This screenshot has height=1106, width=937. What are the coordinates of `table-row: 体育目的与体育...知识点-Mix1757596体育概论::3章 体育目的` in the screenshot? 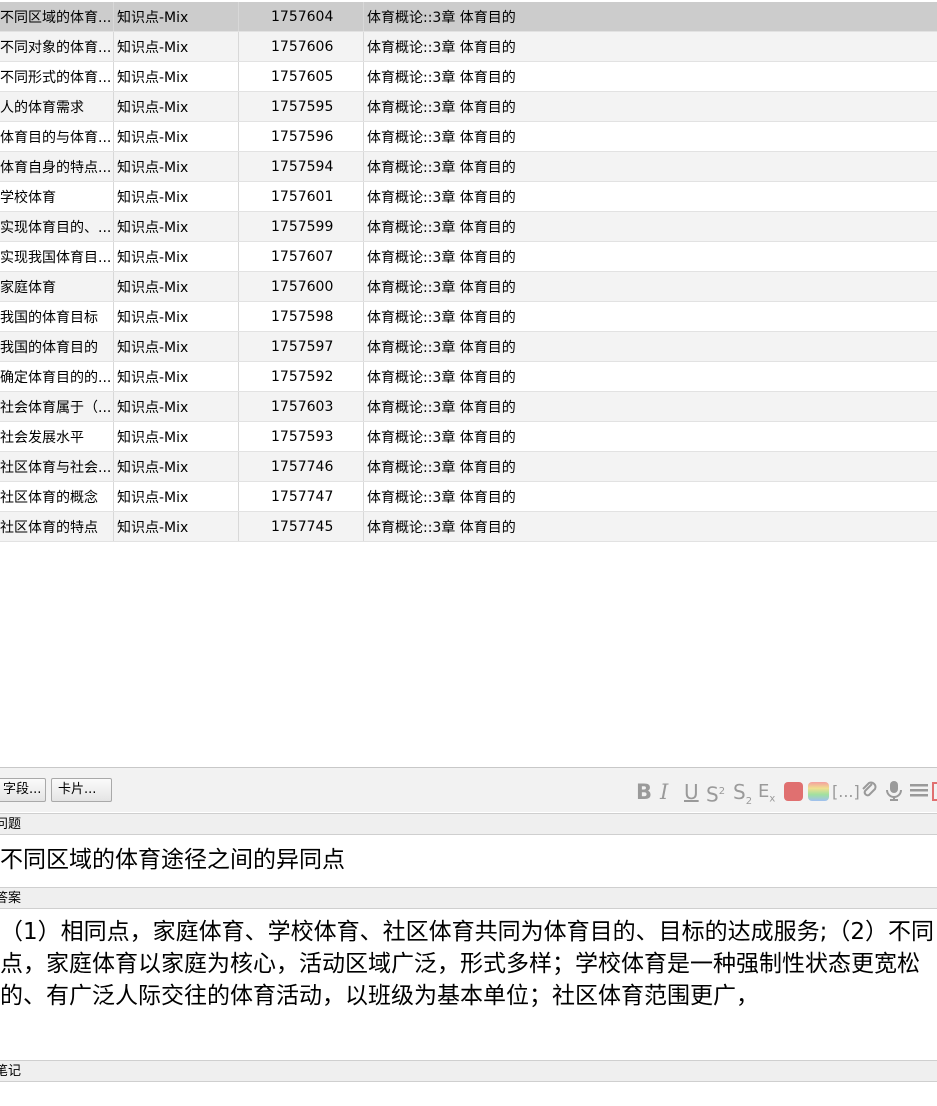 It's located at (468, 137).